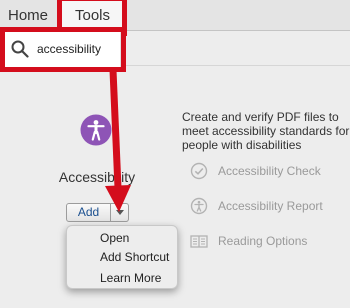 Image resolution: width=350 pixels, height=308 pixels. I want to click on context-menu: Open Add Shortcut Learn More, so click(122, 257).